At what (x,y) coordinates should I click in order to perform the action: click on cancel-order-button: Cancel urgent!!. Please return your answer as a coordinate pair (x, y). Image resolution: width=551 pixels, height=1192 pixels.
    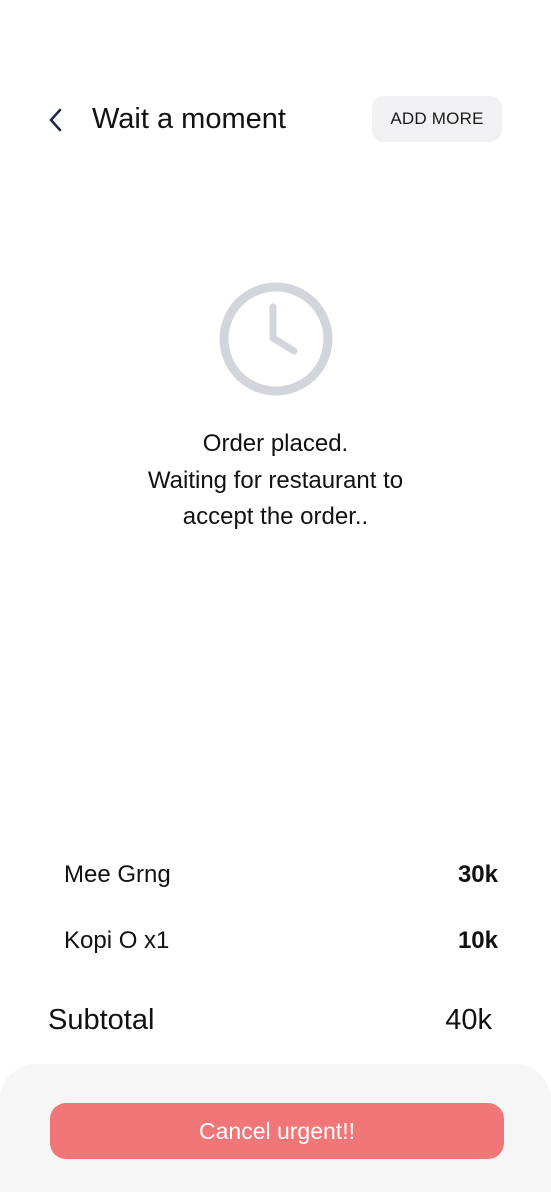
    Looking at the image, I should click on (277, 1131).